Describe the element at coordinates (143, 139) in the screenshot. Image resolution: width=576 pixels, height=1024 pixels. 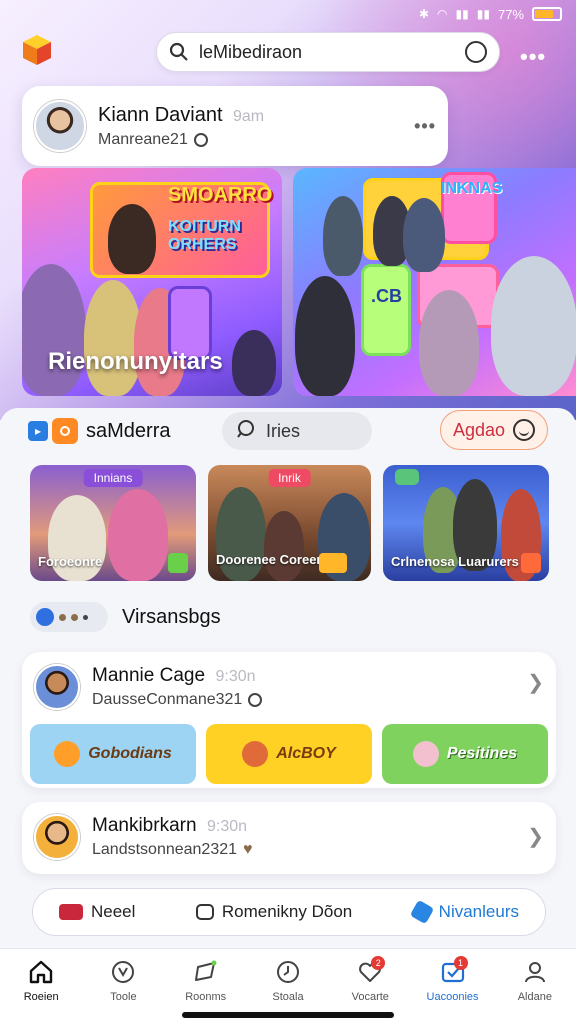
I see `profile-subtitle: Manreane21` at that location.